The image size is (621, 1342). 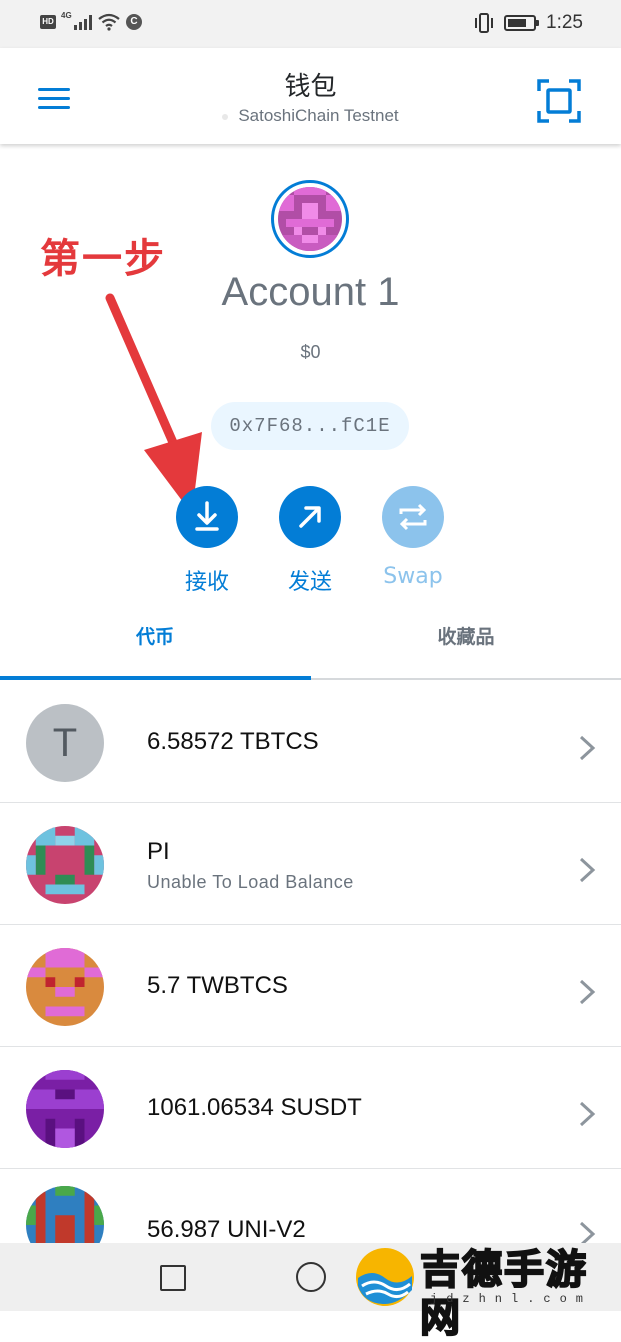 I want to click on clock: 1:25, so click(x=564, y=22).